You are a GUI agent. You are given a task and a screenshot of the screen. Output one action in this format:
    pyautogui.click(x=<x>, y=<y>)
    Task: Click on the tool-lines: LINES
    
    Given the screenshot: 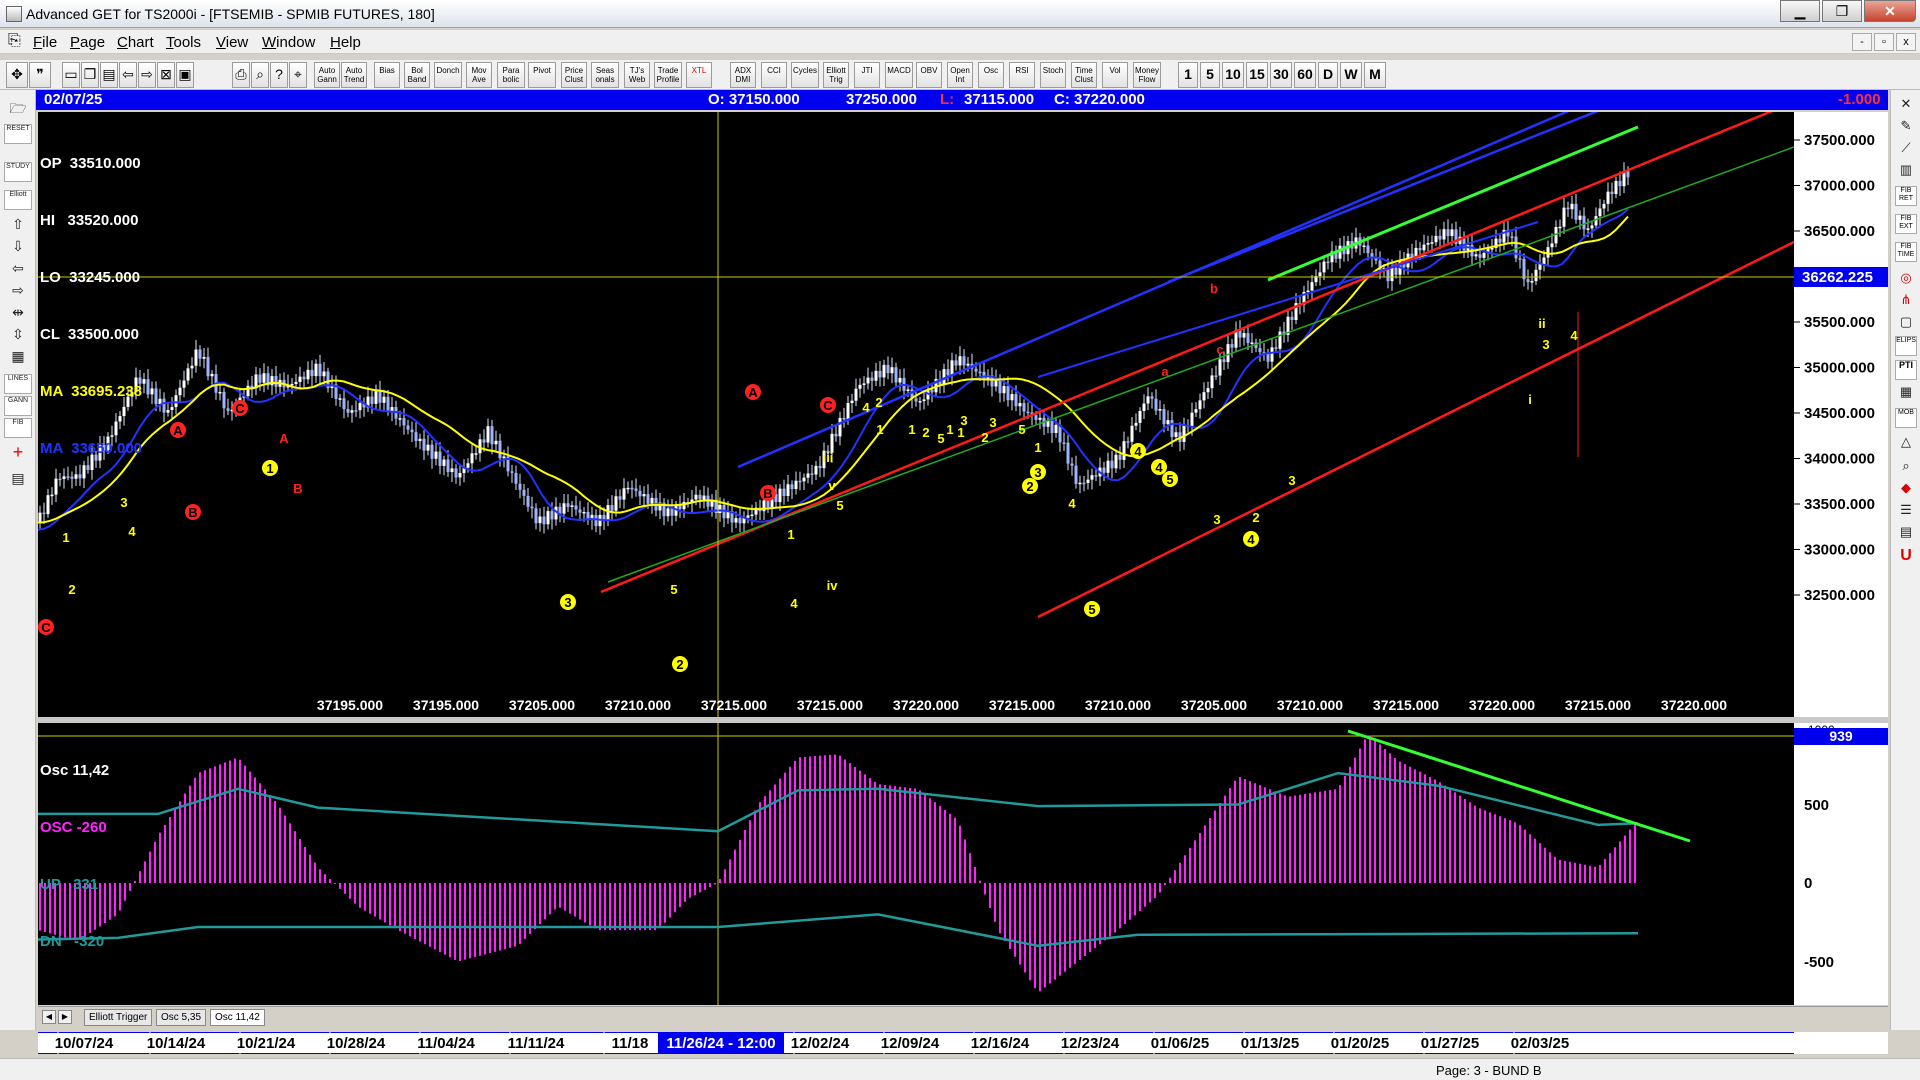 What is the action you would take?
    pyautogui.click(x=18, y=384)
    